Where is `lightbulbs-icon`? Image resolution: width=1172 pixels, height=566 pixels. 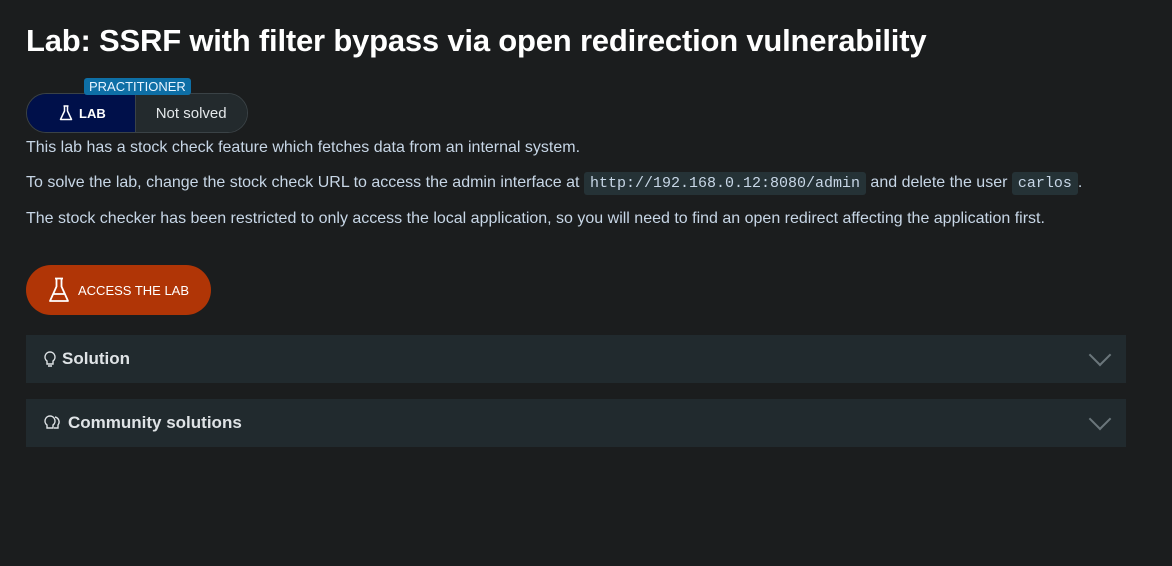
lightbulbs-icon is located at coordinates (52, 421).